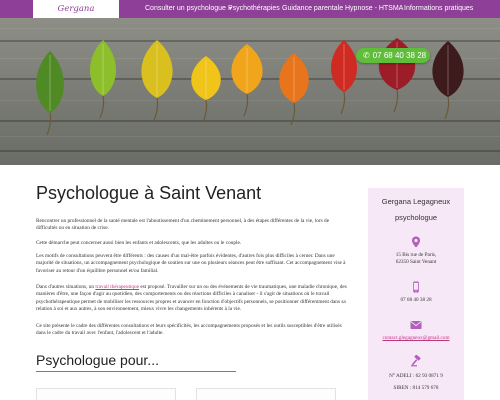 This screenshot has height=400, width=500. What do you see at coordinates (416, 361) in the screenshot?
I see `gavel-icon` at bounding box center [416, 361].